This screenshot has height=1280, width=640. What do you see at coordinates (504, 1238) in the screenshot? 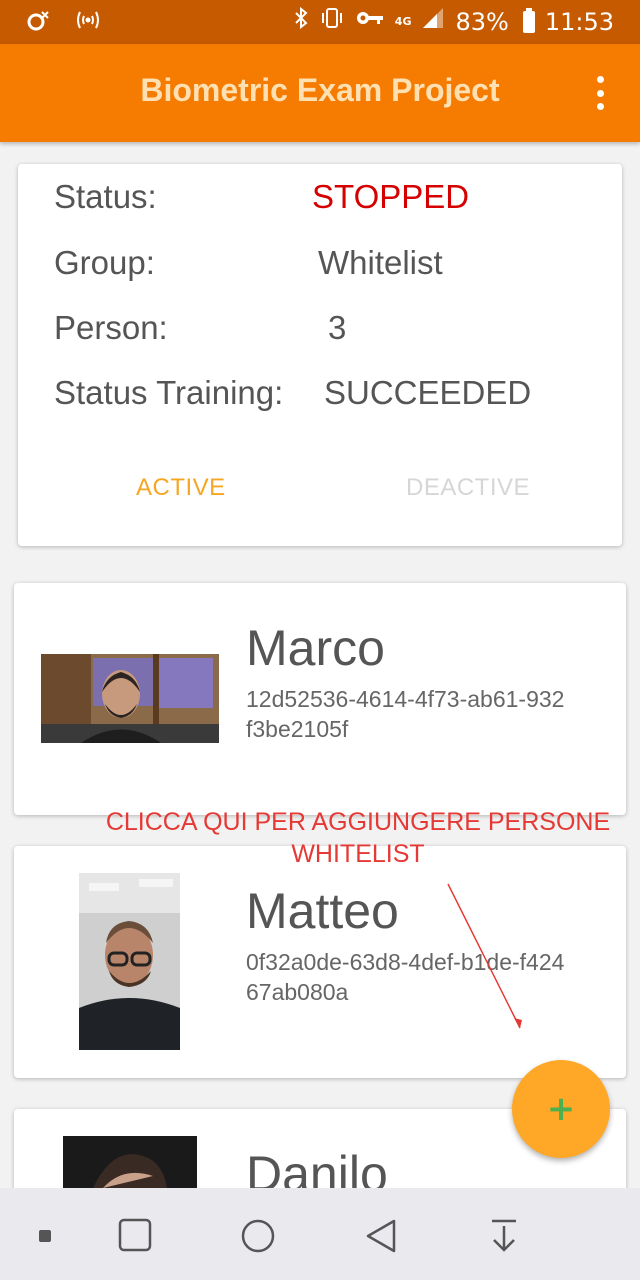
I see `notification-pull-icon` at bounding box center [504, 1238].